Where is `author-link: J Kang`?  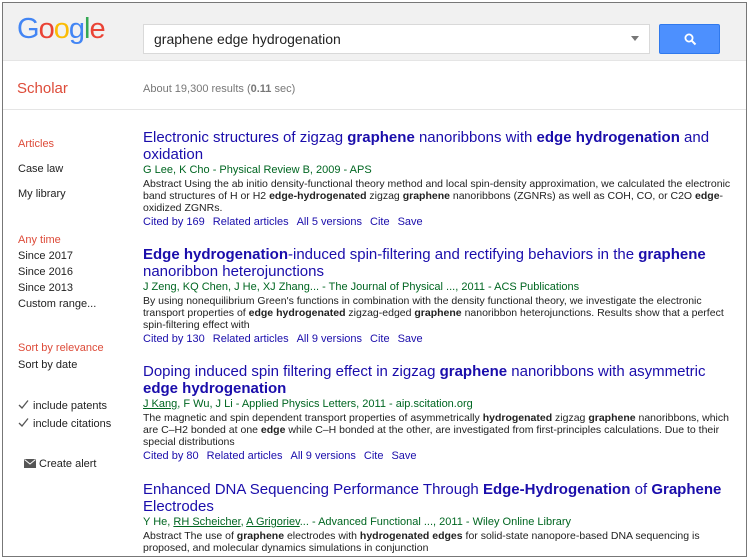
author-link: J Kang is located at coordinates (160, 404).